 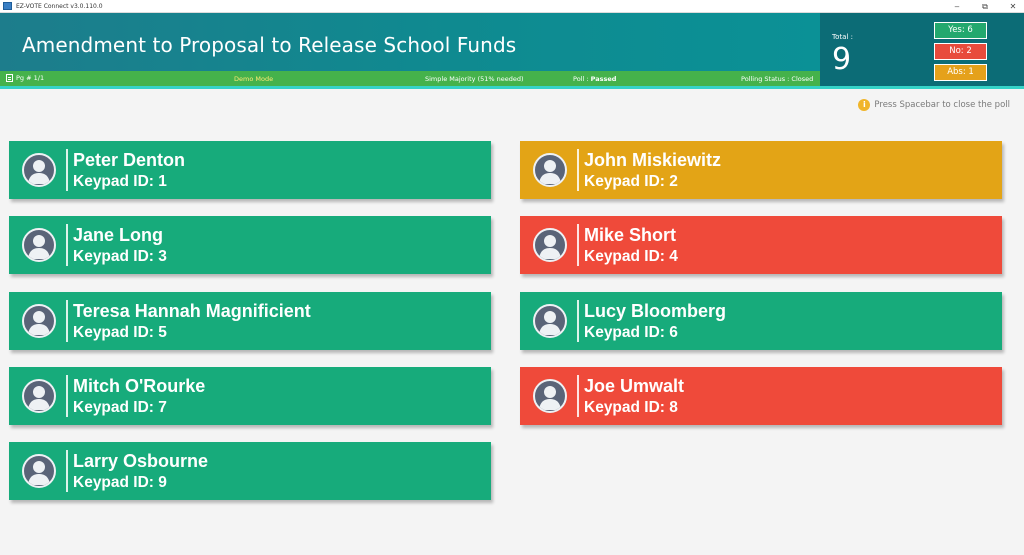 What do you see at coordinates (512, 6) in the screenshot?
I see `window-title-bar: EZ-VOTE Connect v3.0.110.0 – ⧉ ✕` at bounding box center [512, 6].